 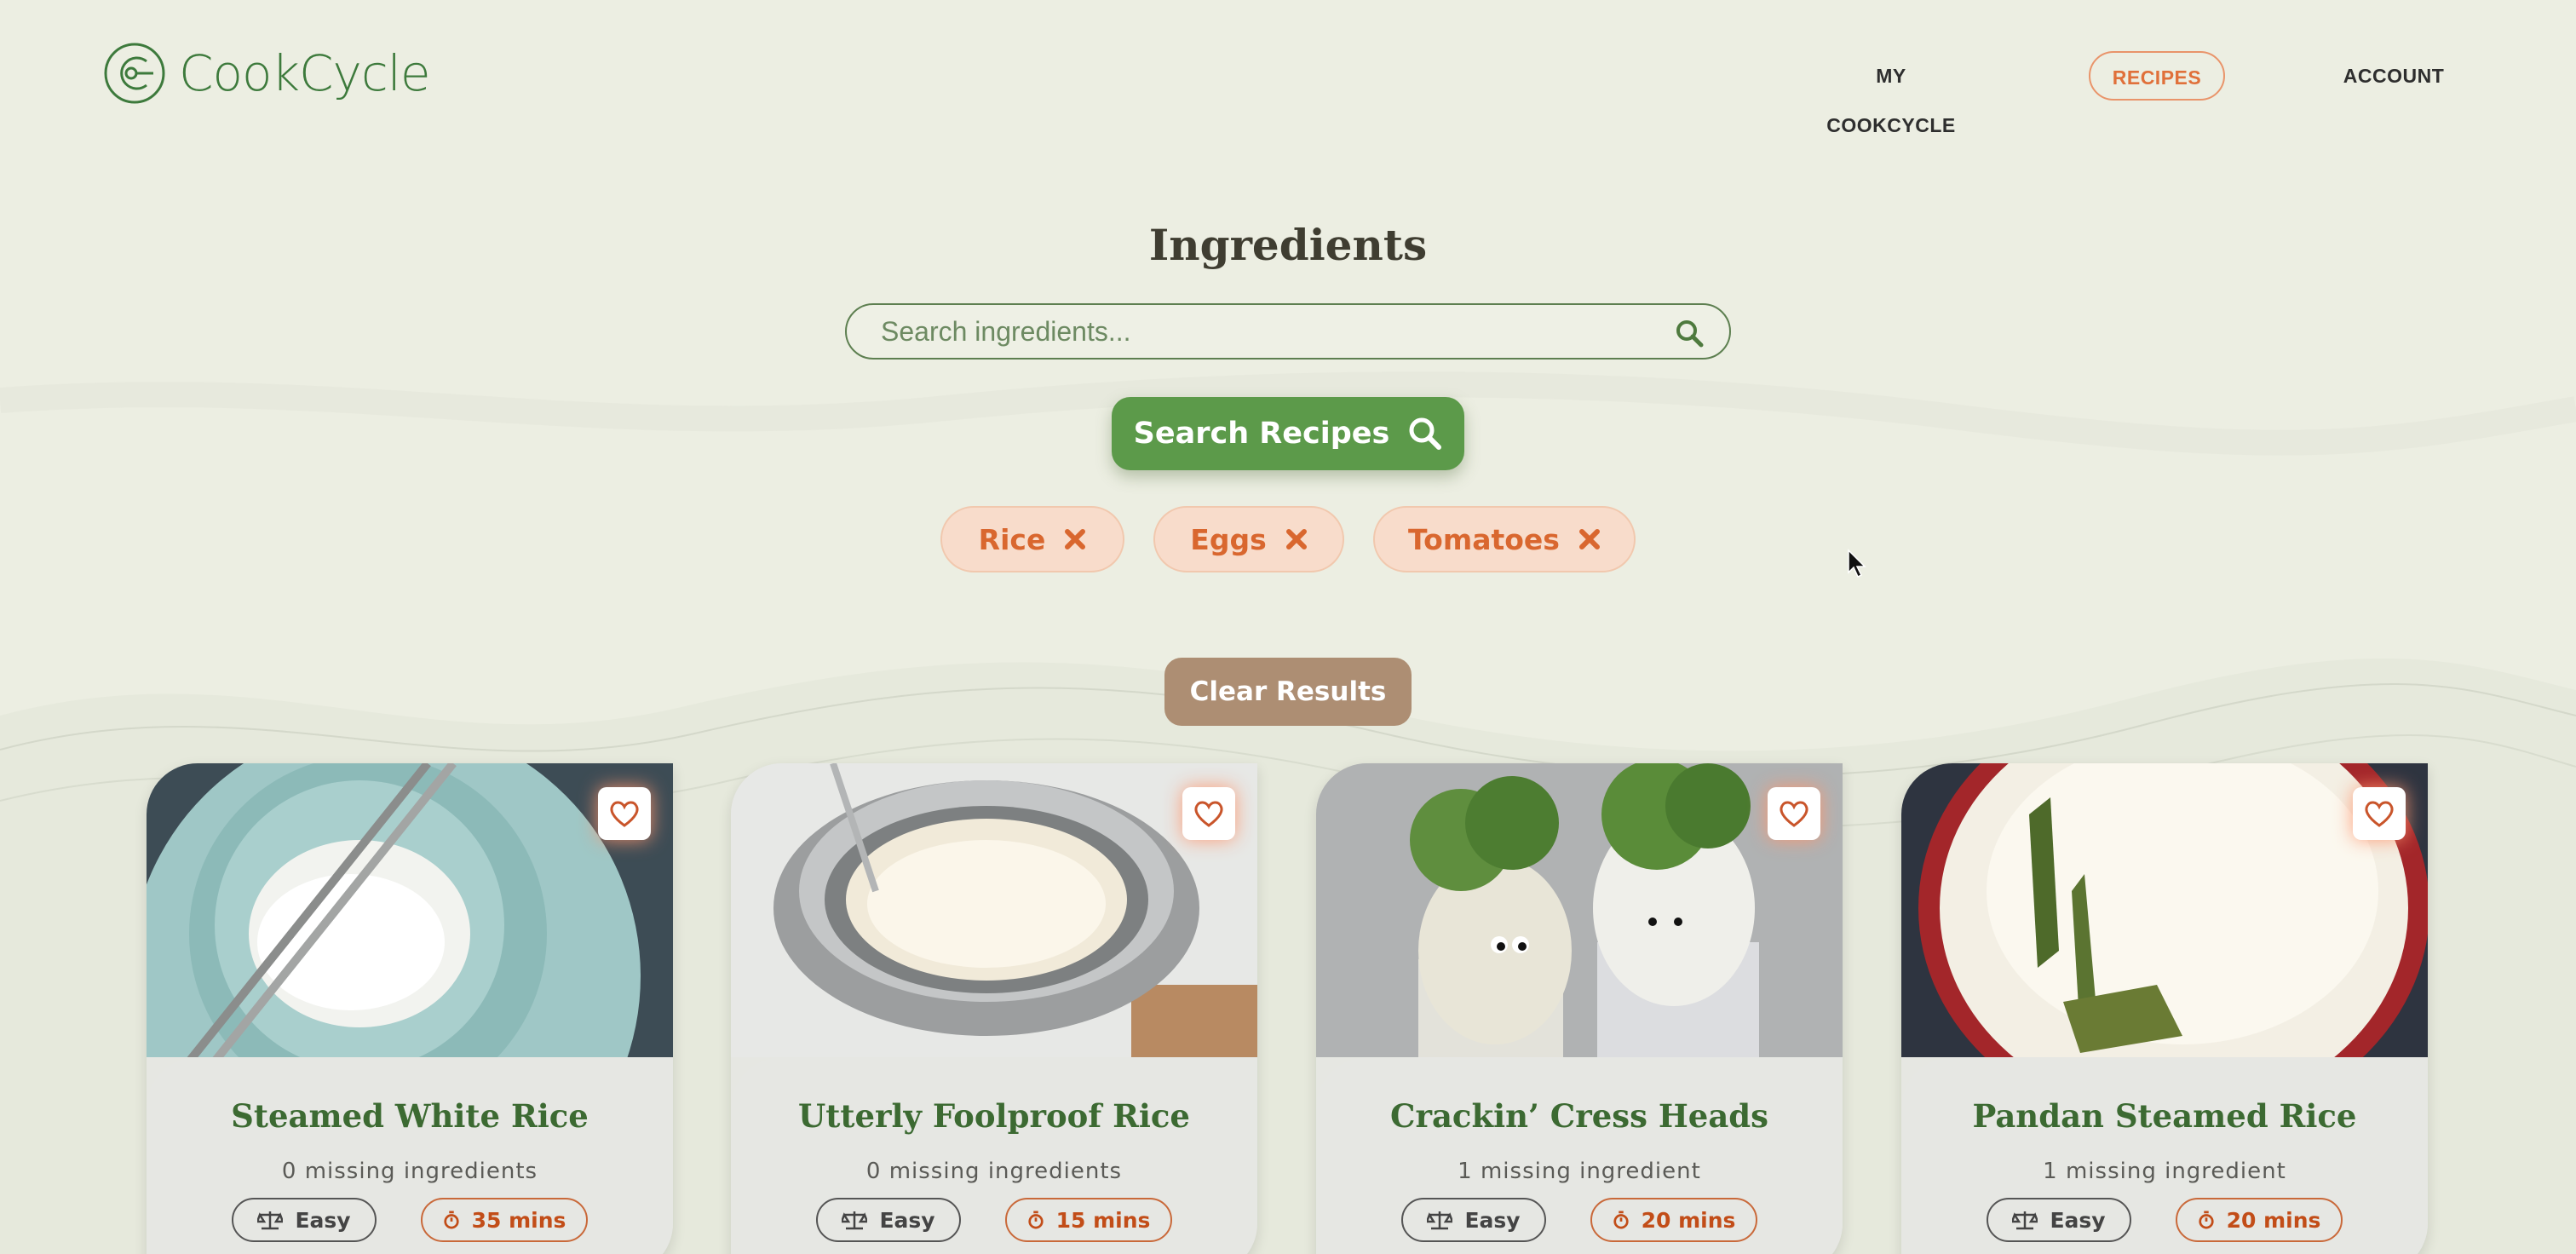 What do you see at coordinates (1103, 1220) in the screenshot?
I see `time-label: 15 mins` at bounding box center [1103, 1220].